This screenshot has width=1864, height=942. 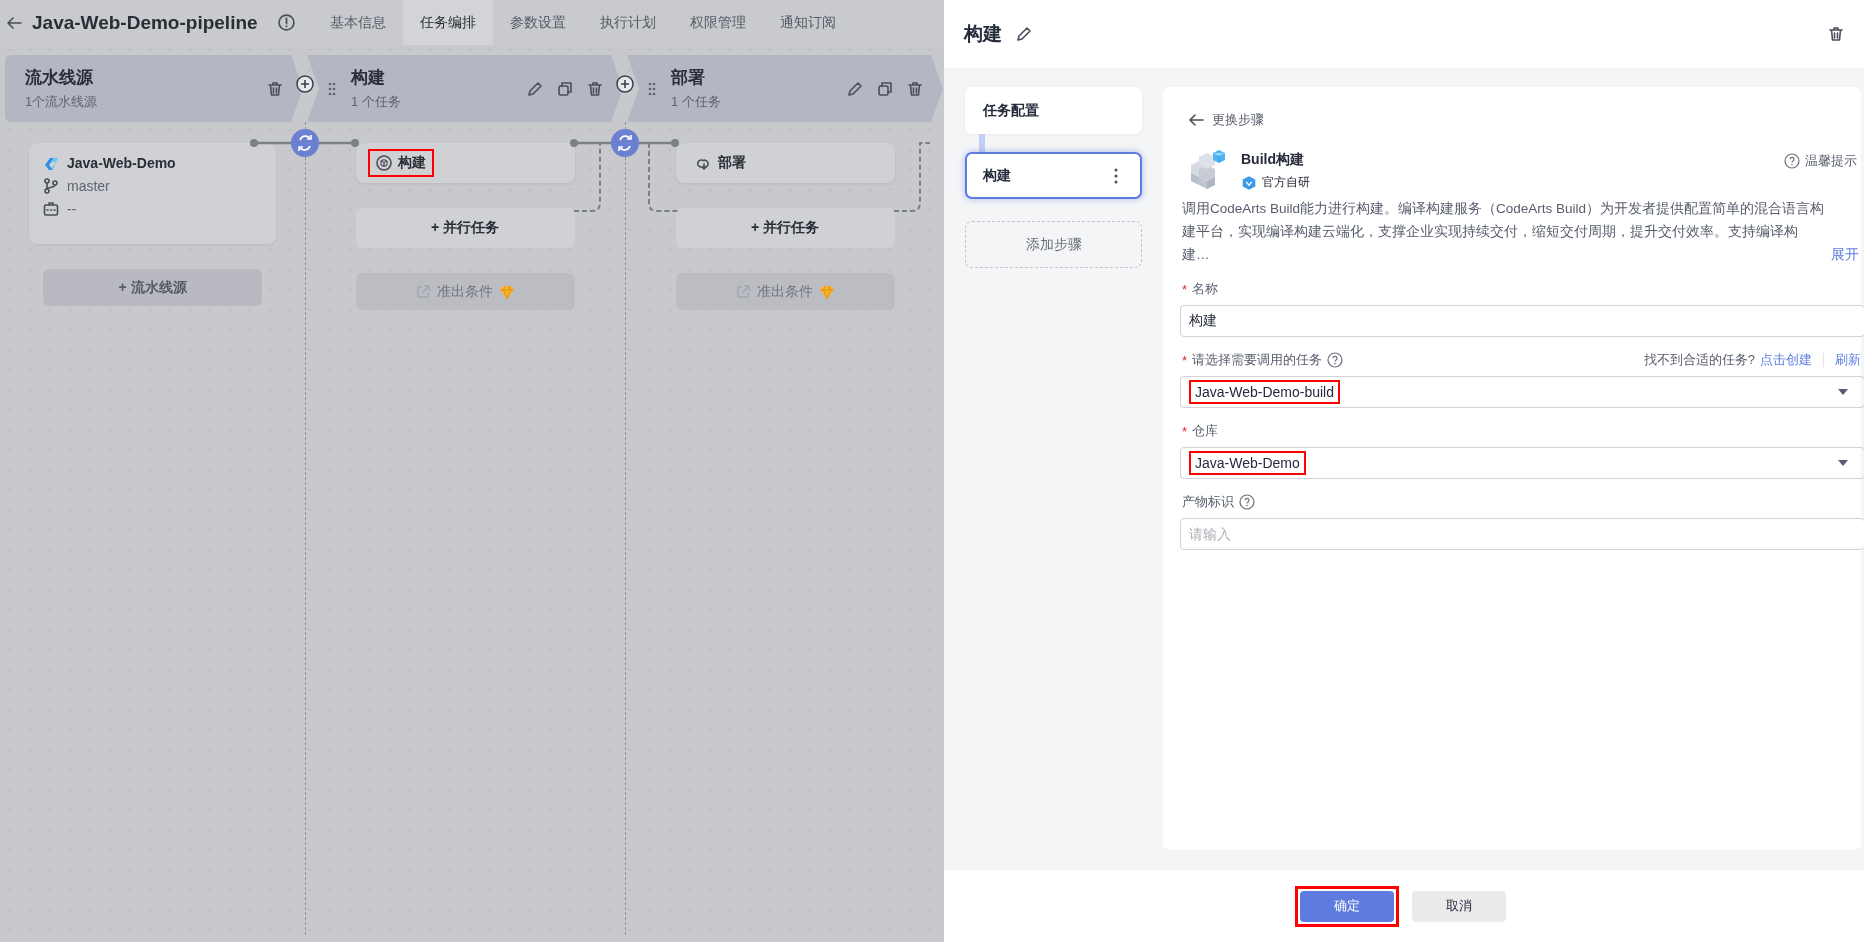 What do you see at coordinates (383, 163) in the screenshot?
I see `cube-icon` at bounding box center [383, 163].